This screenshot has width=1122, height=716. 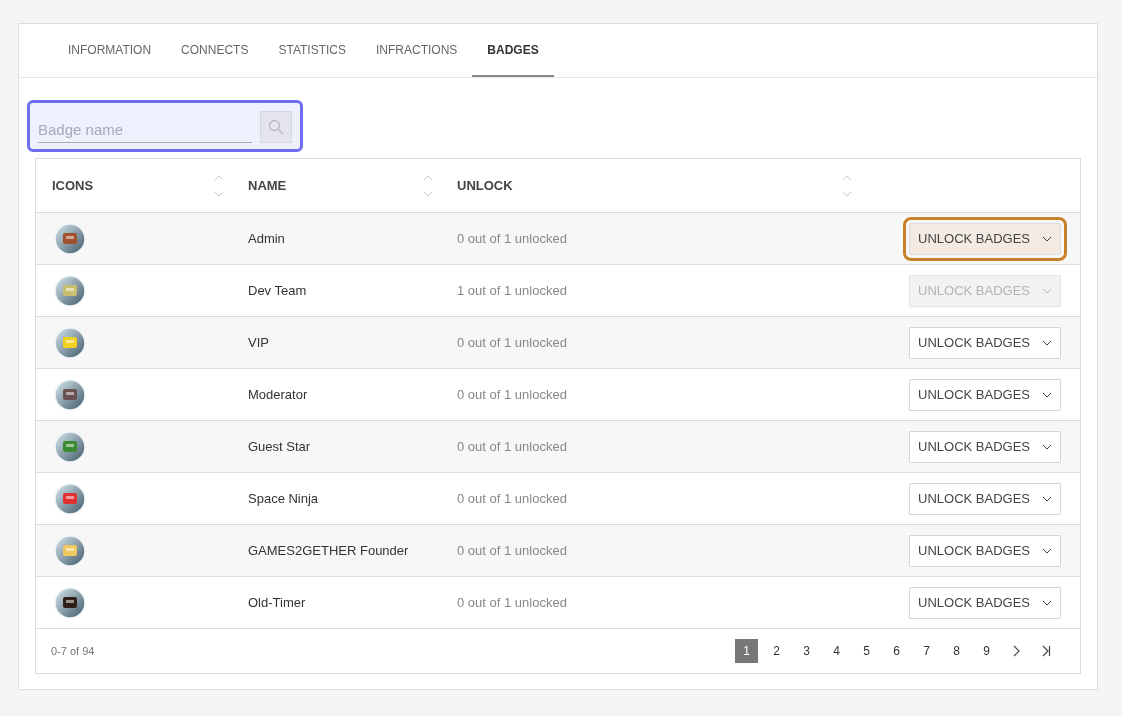 What do you see at coordinates (215, 50) in the screenshot?
I see `tab: CONNECTS` at bounding box center [215, 50].